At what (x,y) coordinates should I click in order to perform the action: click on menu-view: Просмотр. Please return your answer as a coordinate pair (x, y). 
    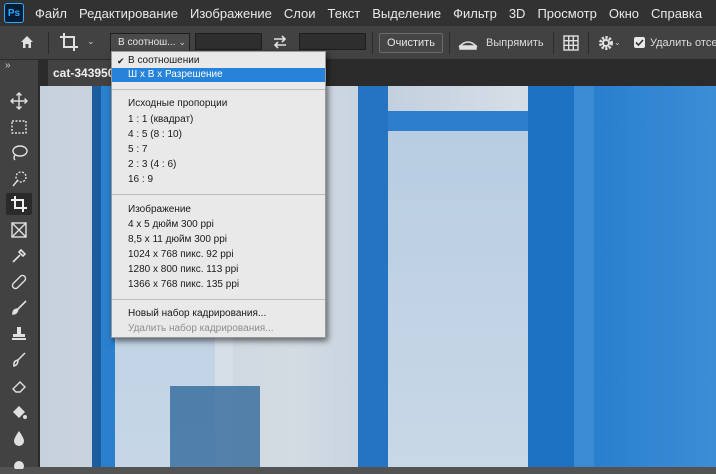
    Looking at the image, I should click on (566, 13).